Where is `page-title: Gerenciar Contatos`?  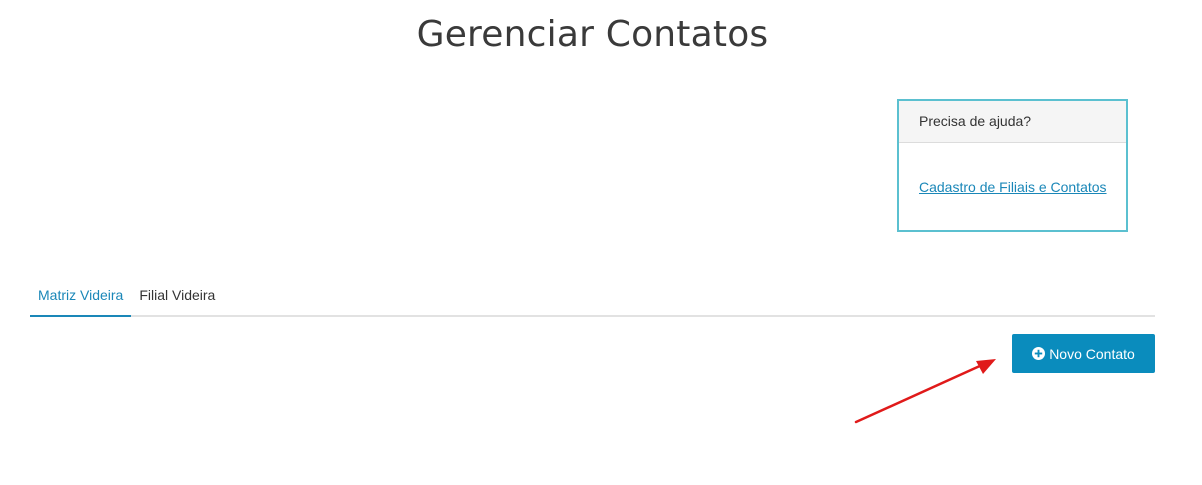 page-title: Gerenciar Contatos is located at coordinates (592, 34).